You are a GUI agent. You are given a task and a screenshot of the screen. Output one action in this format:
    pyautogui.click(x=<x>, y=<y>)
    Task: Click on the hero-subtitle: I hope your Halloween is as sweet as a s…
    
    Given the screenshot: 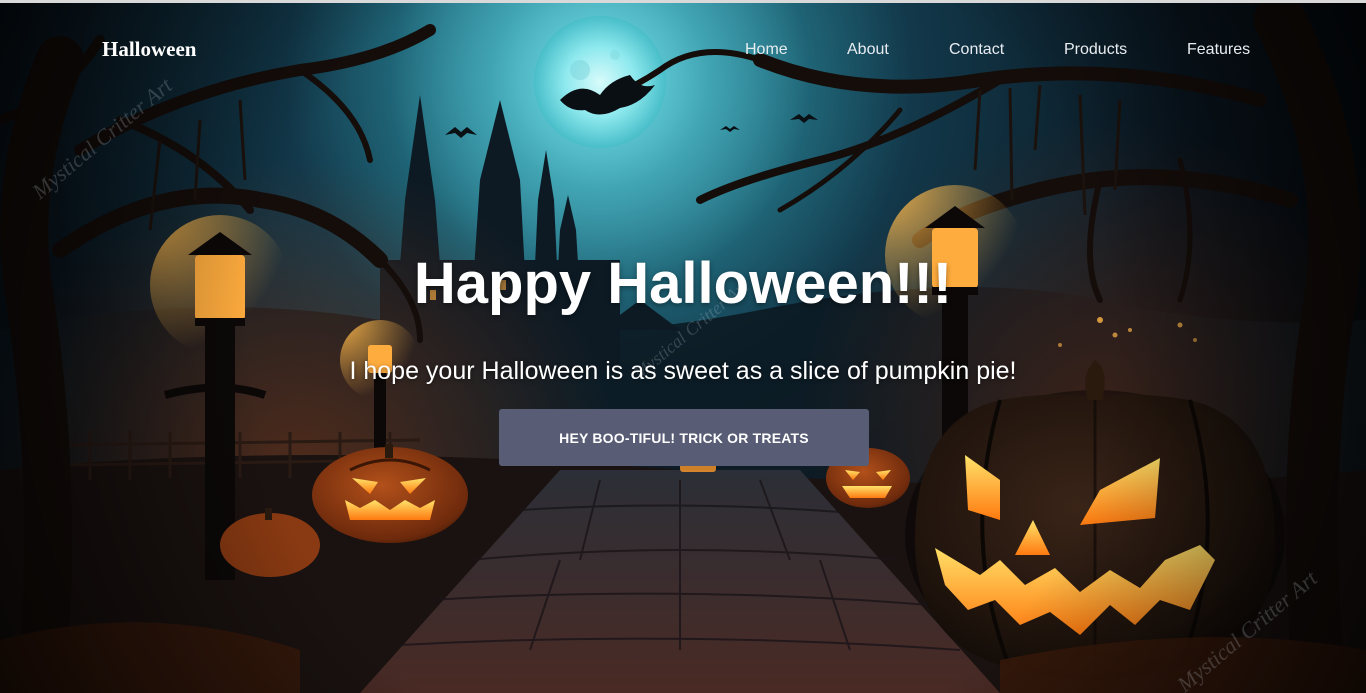 What is the action you would take?
    pyautogui.click(x=683, y=371)
    